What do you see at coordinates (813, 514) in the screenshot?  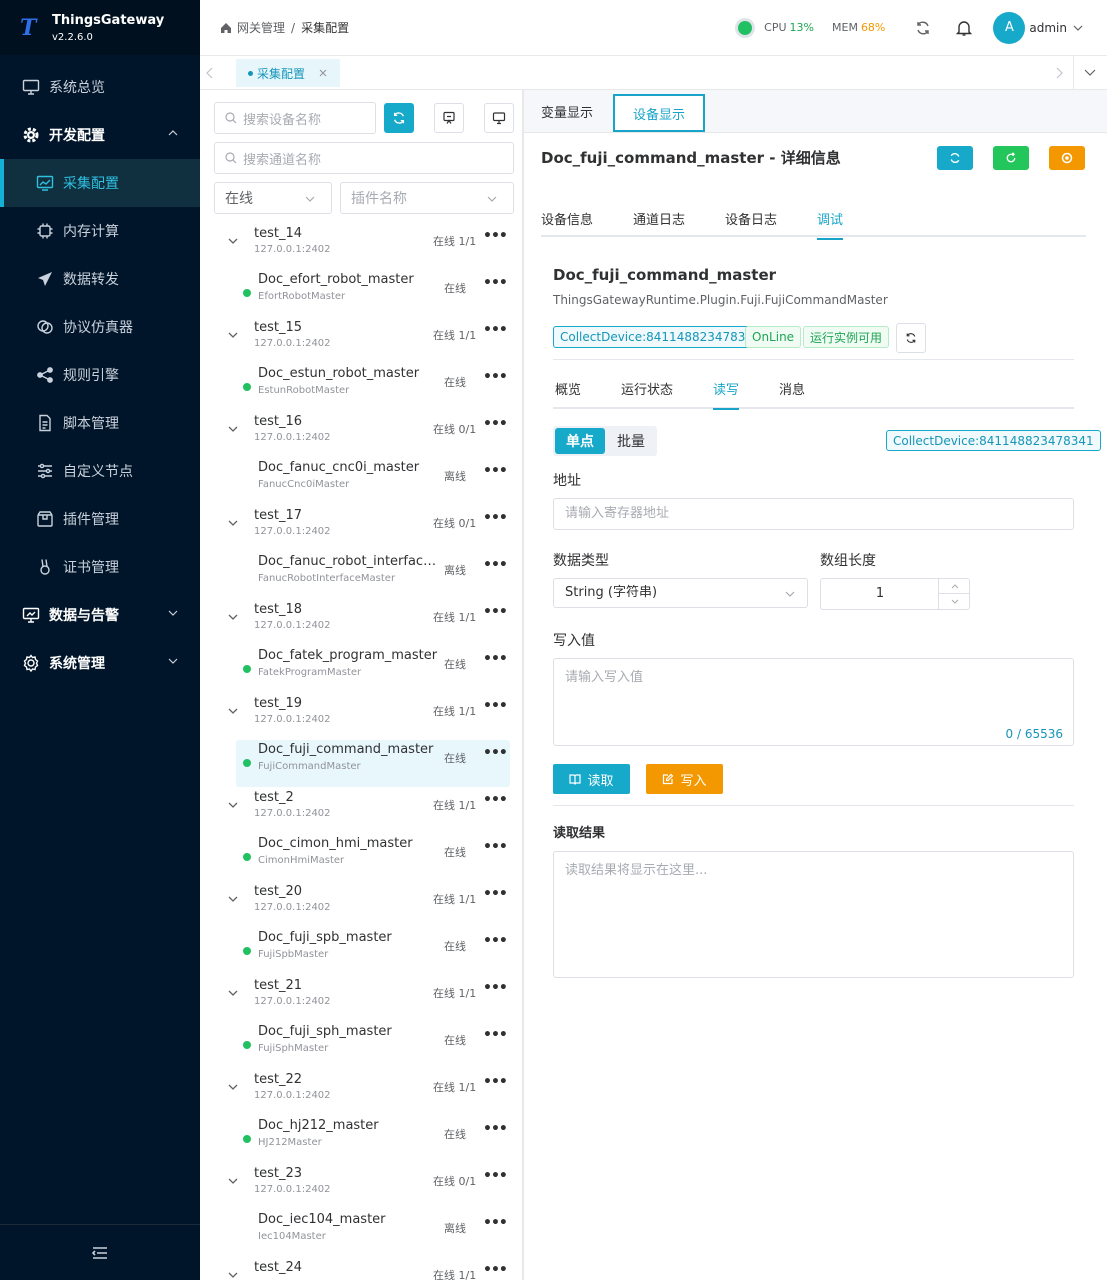 I see `address-input: 请输入寄存器地址` at bounding box center [813, 514].